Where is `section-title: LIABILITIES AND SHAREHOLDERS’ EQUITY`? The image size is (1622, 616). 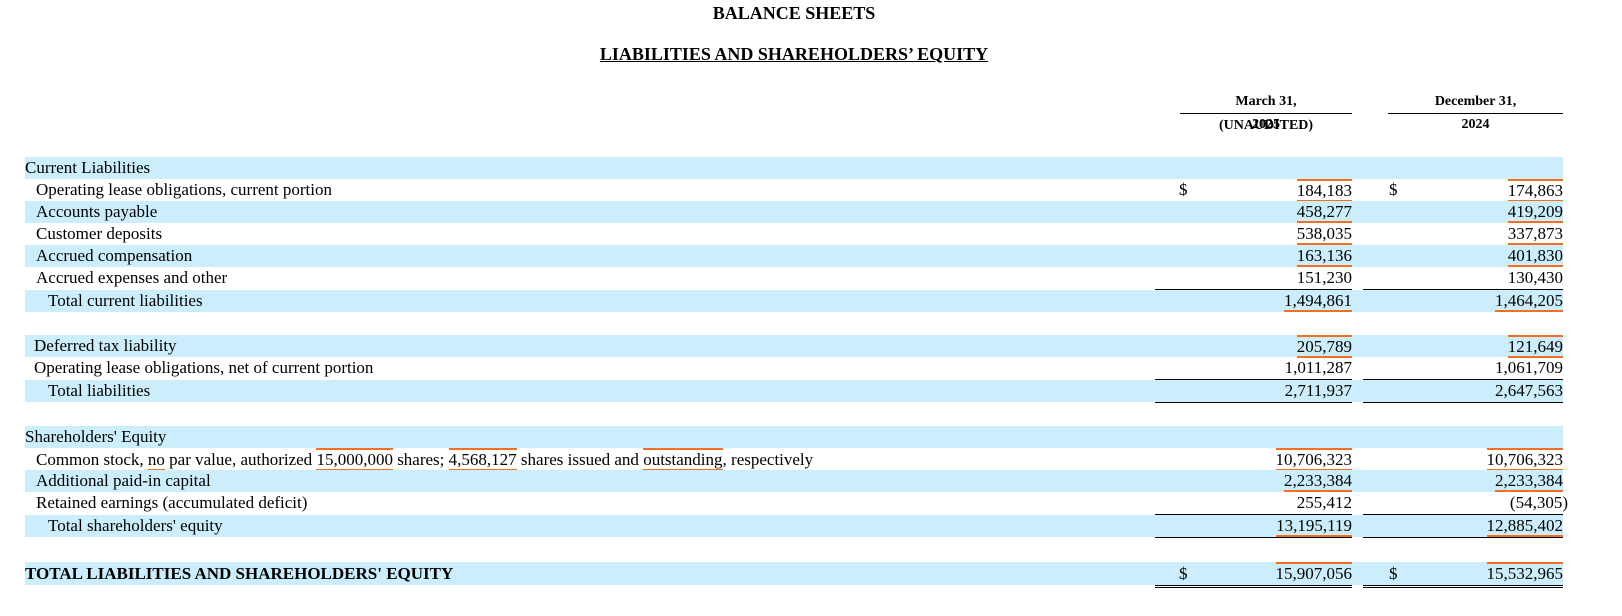
section-title: LIABILITIES AND SHAREHOLDERS’ EQUITY is located at coordinates (794, 54).